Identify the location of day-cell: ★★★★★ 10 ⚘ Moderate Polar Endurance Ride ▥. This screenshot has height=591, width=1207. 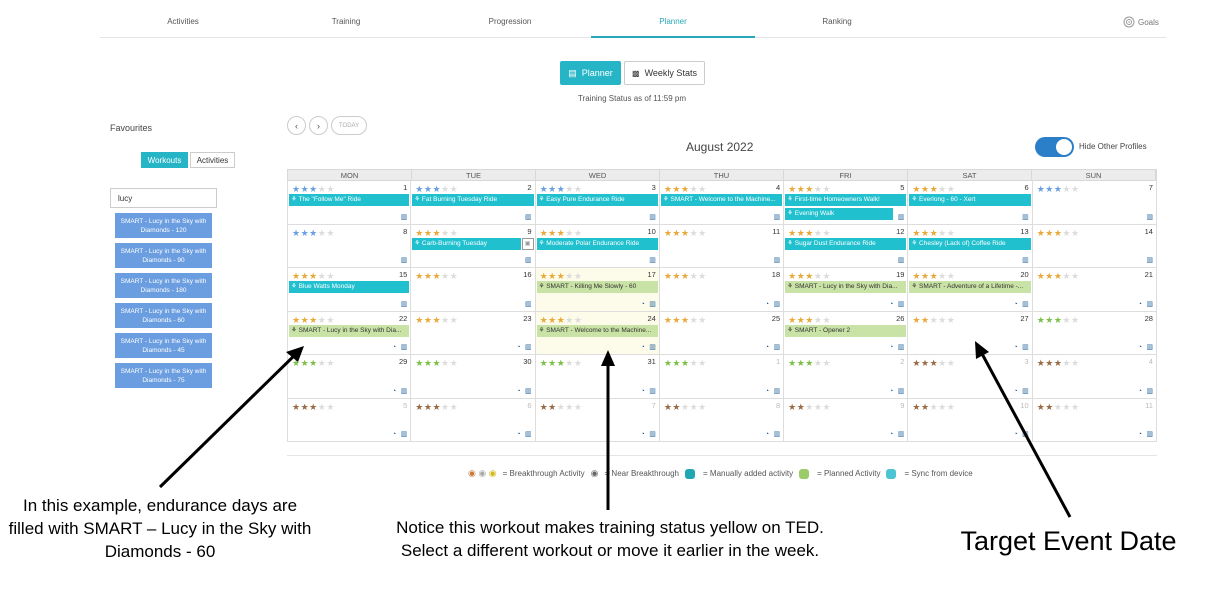
(597, 246).